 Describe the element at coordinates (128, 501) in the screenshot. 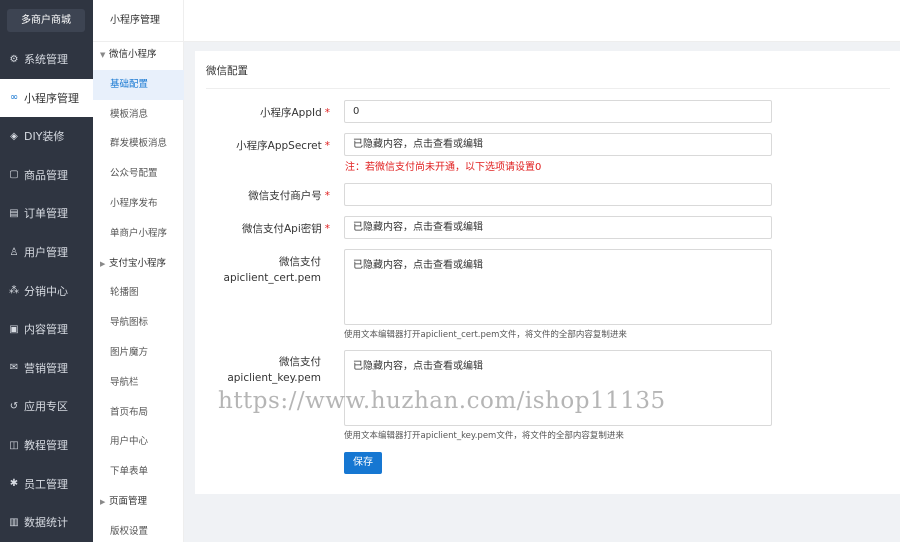

I see `subnav-item-label: 页面管理` at that location.